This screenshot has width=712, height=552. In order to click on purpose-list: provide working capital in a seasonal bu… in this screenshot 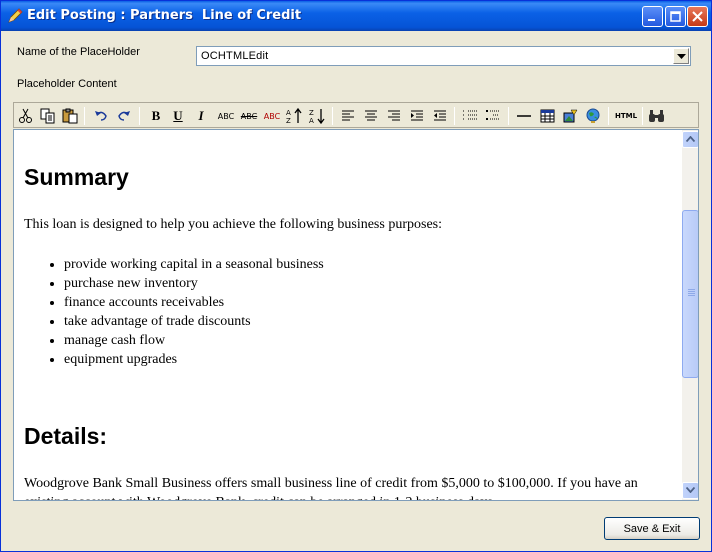, I will do `click(174, 312)`.